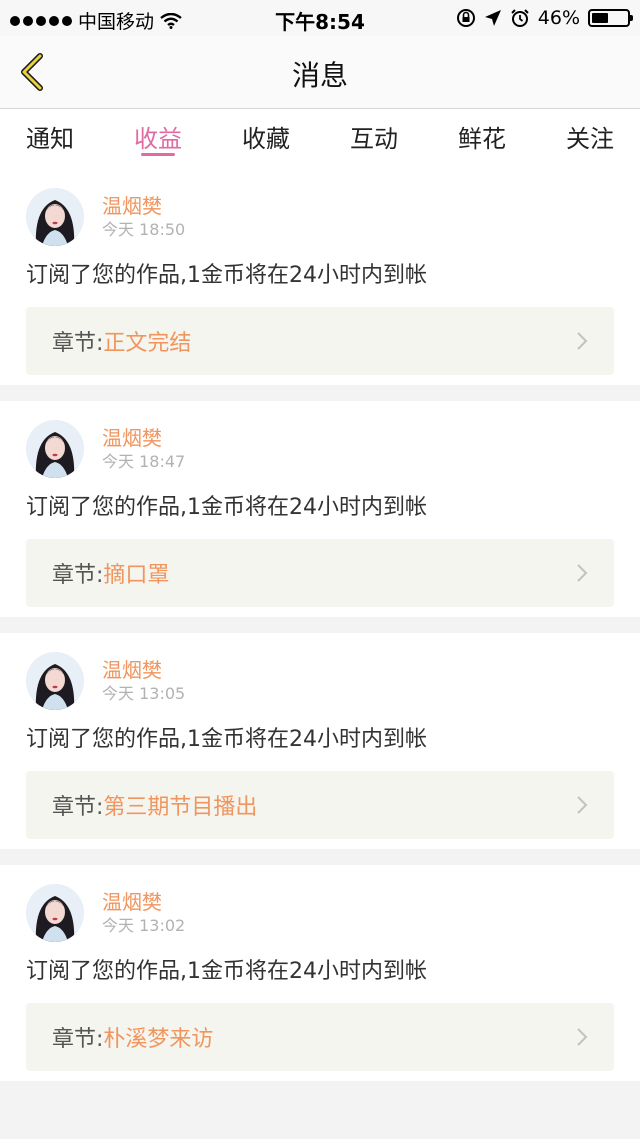  I want to click on tab-flowers: 鲜花, so click(482, 139).